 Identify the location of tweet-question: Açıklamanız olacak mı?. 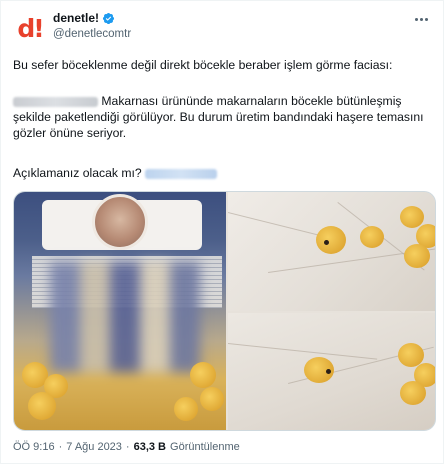
(77, 173).